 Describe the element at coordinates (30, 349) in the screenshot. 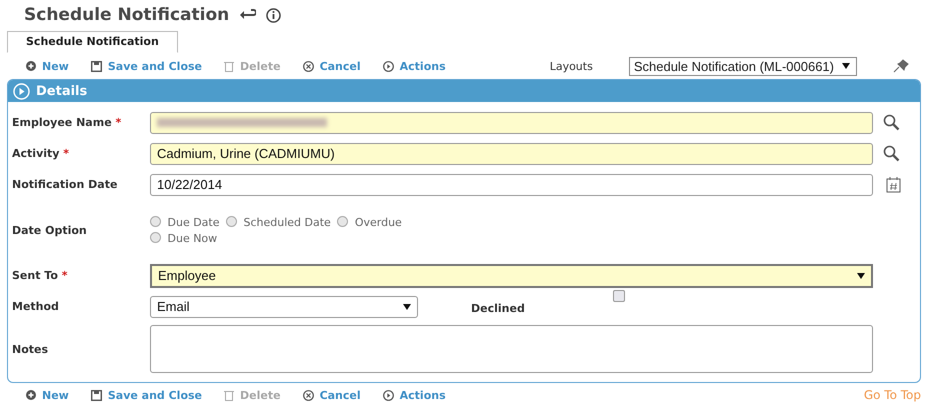

I see `field-label: Notes` at that location.